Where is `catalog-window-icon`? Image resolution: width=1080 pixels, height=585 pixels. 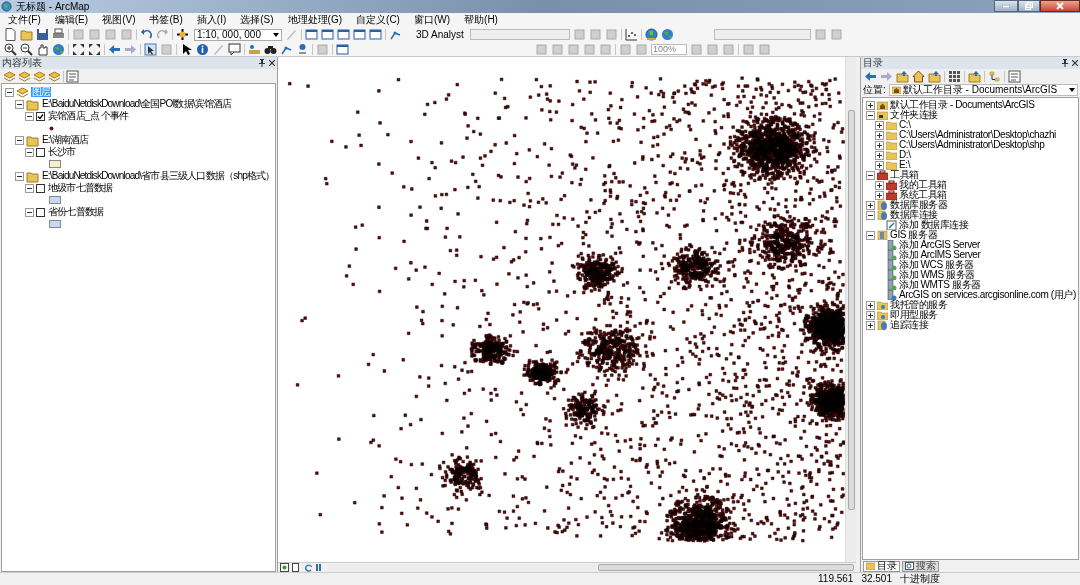
catalog-window-icon is located at coordinates (327, 34).